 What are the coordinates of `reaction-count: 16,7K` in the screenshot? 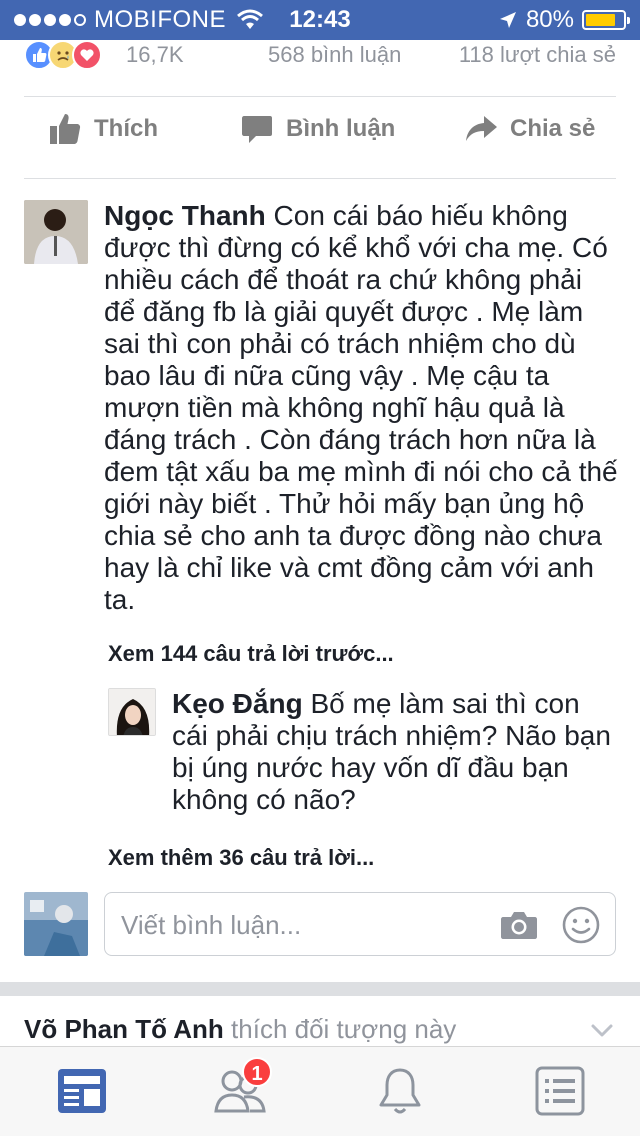 It's located at (155, 55).